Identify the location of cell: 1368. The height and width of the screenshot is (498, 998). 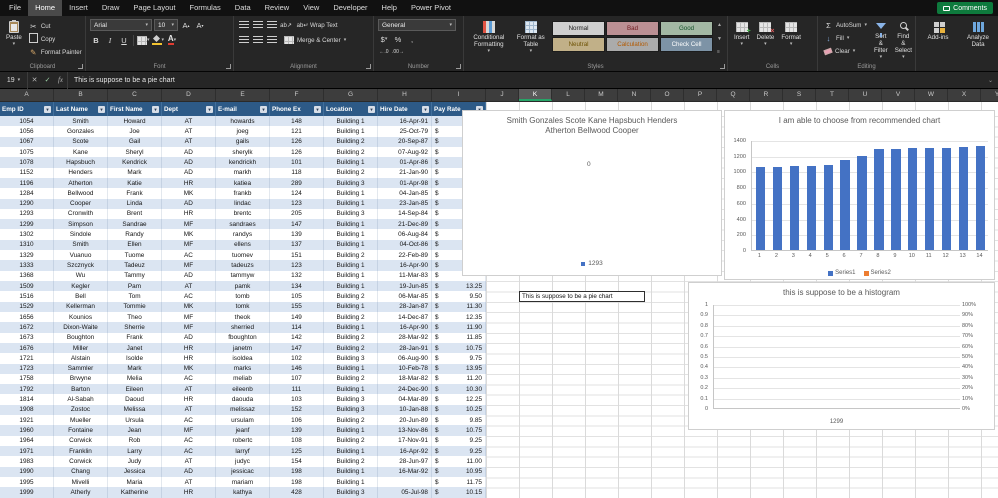
(27, 275).